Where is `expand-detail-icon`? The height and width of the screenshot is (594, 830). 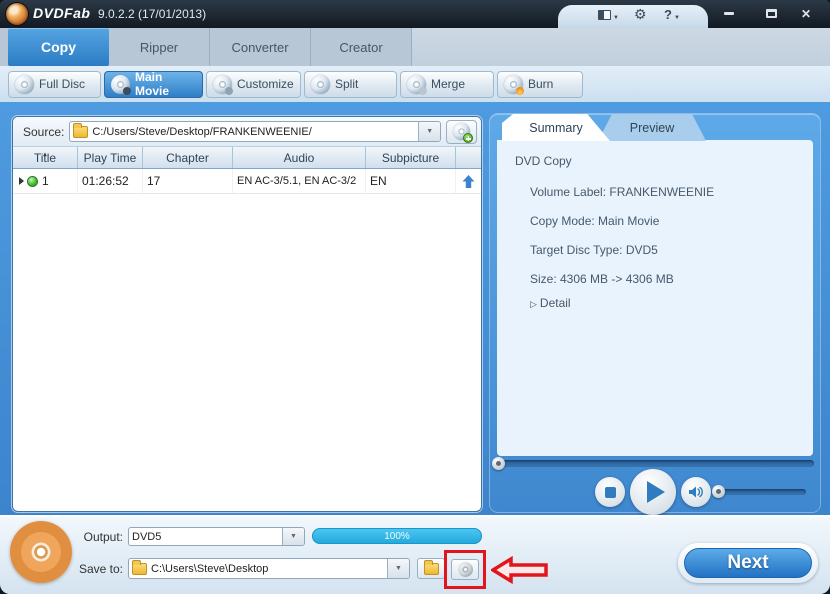
expand-detail-icon is located at coordinates (533, 303).